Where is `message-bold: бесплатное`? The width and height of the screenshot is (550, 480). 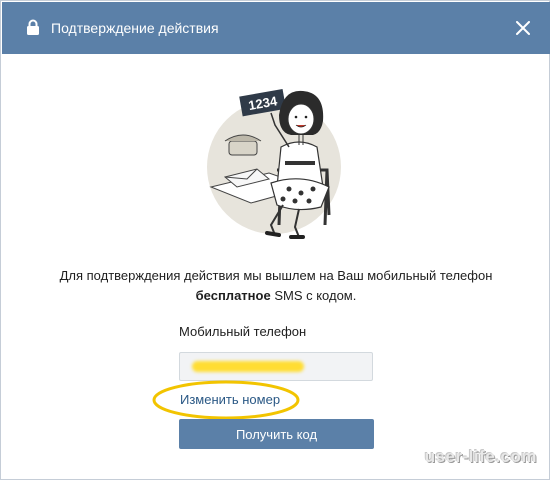
message-bold: бесплатное is located at coordinates (233, 295).